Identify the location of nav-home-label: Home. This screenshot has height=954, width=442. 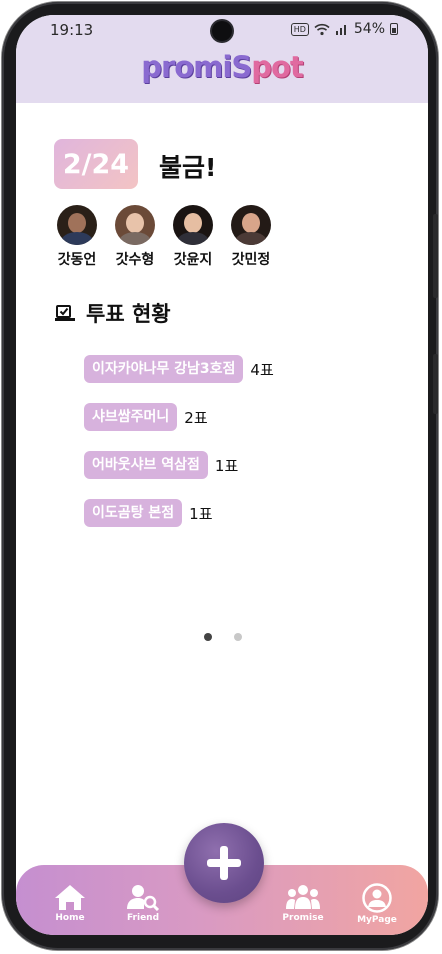
(70, 918).